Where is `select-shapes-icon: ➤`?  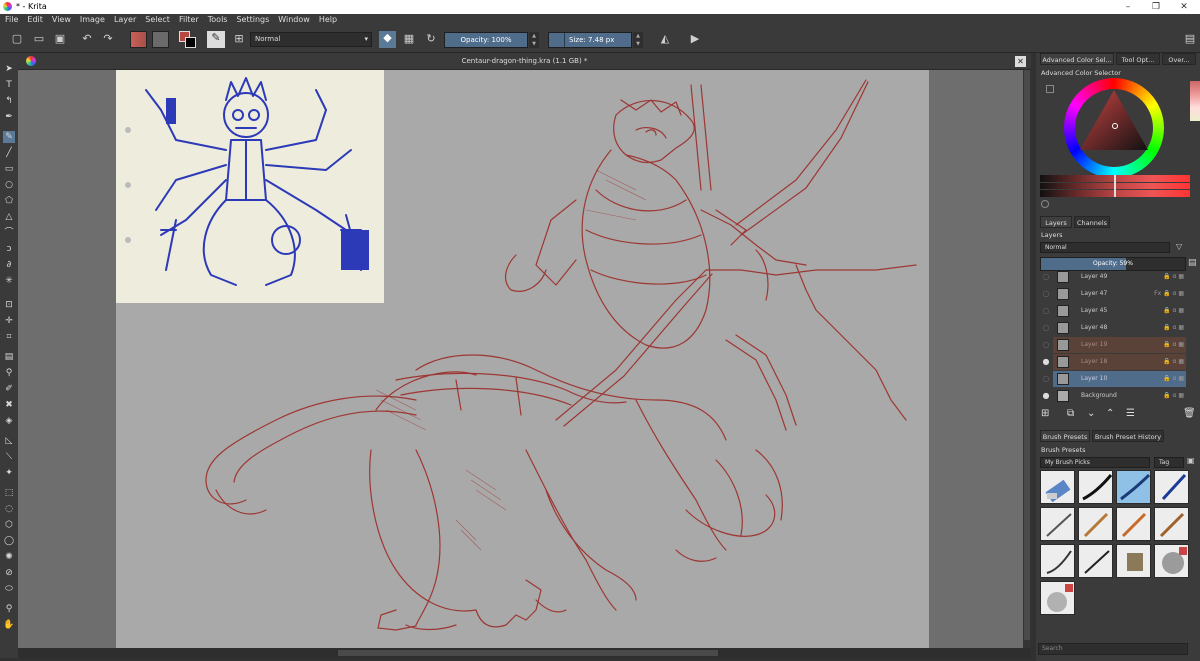
select-shapes-icon: ➤ is located at coordinates (9, 69).